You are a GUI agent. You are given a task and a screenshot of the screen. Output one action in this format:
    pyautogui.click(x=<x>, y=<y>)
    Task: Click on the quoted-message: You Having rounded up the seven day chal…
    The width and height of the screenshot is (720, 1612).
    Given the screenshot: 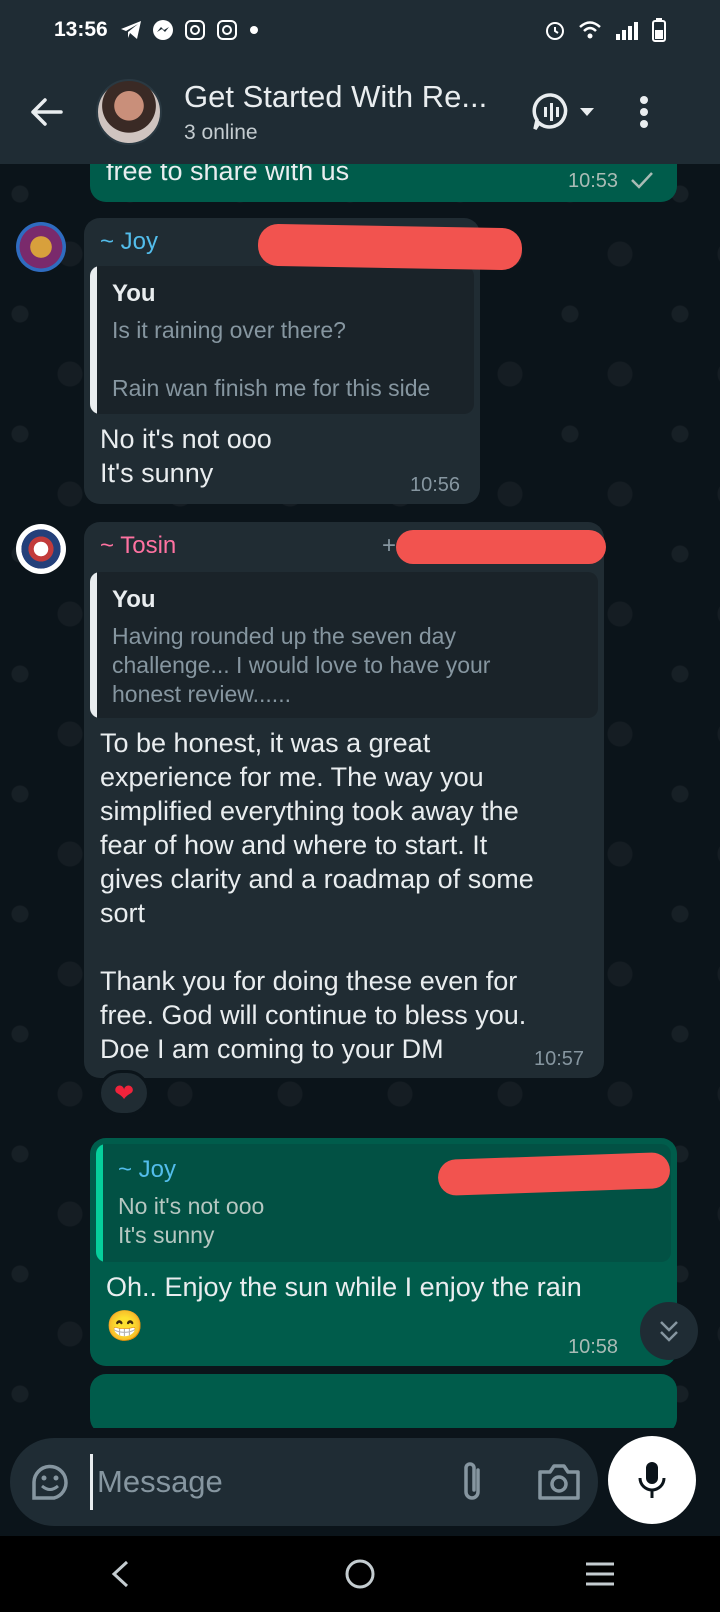 What is the action you would take?
    pyautogui.click(x=344, y=645)
    